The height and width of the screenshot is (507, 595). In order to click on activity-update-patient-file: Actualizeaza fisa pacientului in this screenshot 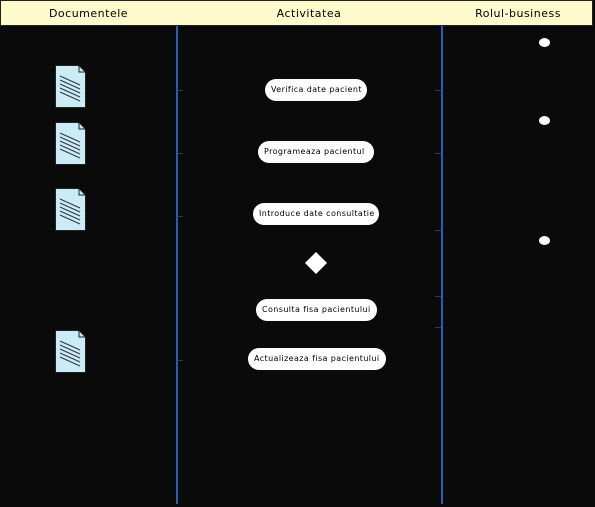, I will do `click(317, 359)`.